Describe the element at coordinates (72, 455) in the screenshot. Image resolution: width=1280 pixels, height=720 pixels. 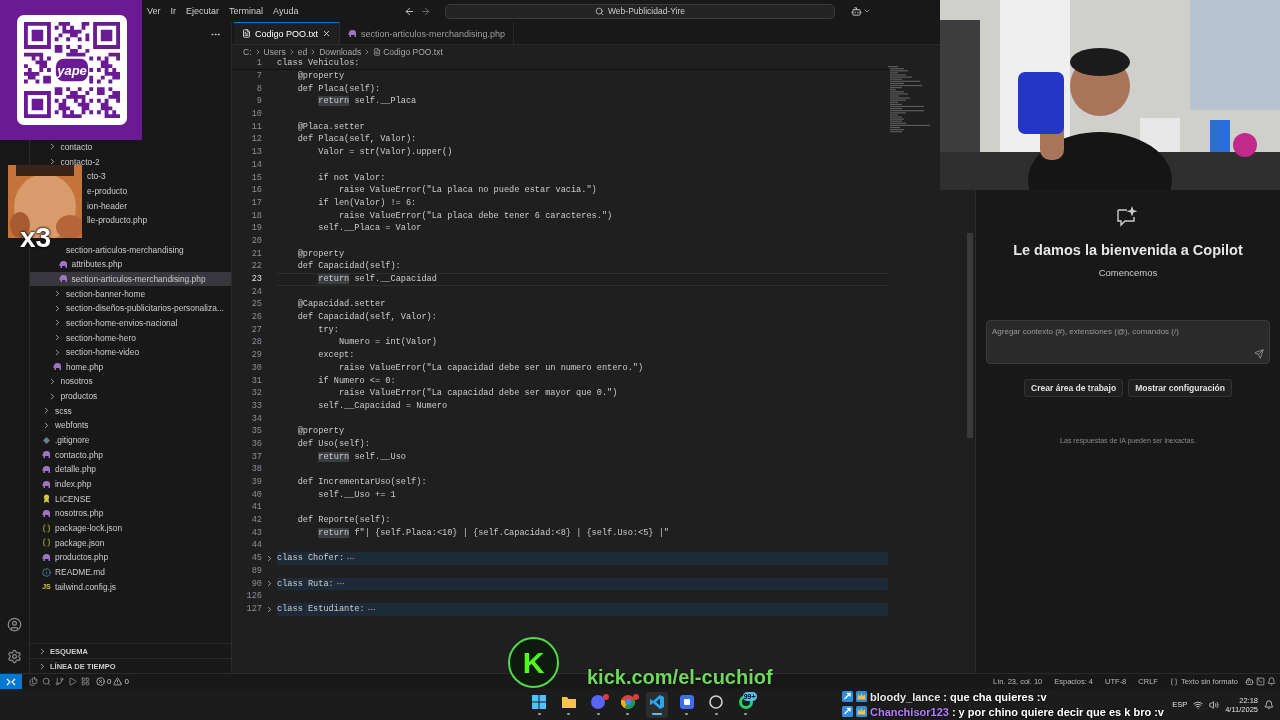
I see `tree-item: contacto.php` at that location.